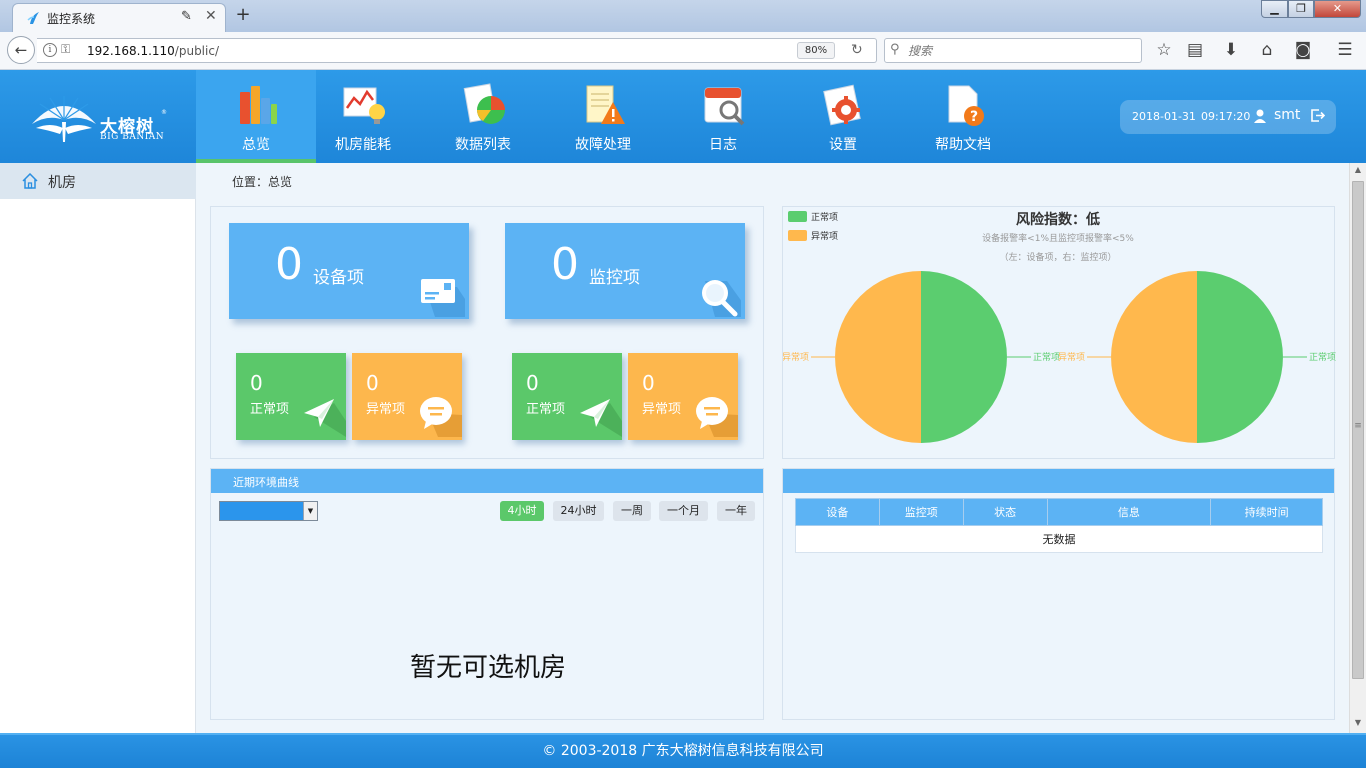  What do you see at coordinates (62, 183) in the screenshot?
I see `sidebar-item-label: 机房` at bounding box center [62, 183].